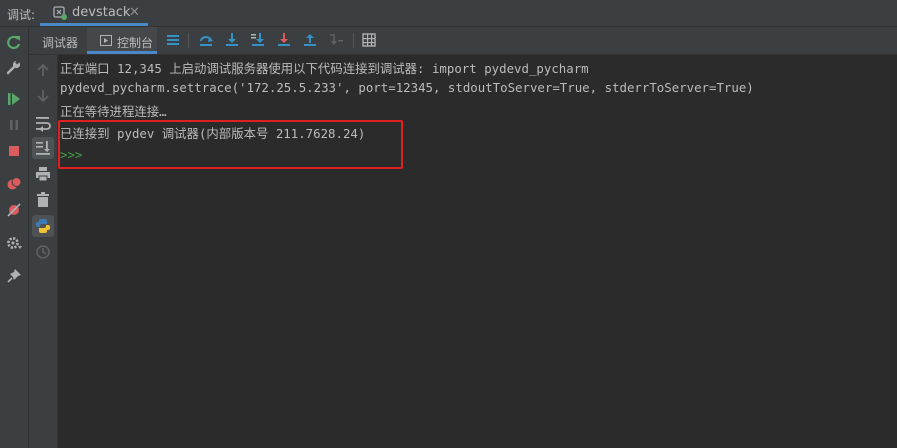 This screenshot has width=897, height=448. What do you see at coordinates (43, 200) in the screenshot?
I see `trash-icon` at bounding box center [43, 200].